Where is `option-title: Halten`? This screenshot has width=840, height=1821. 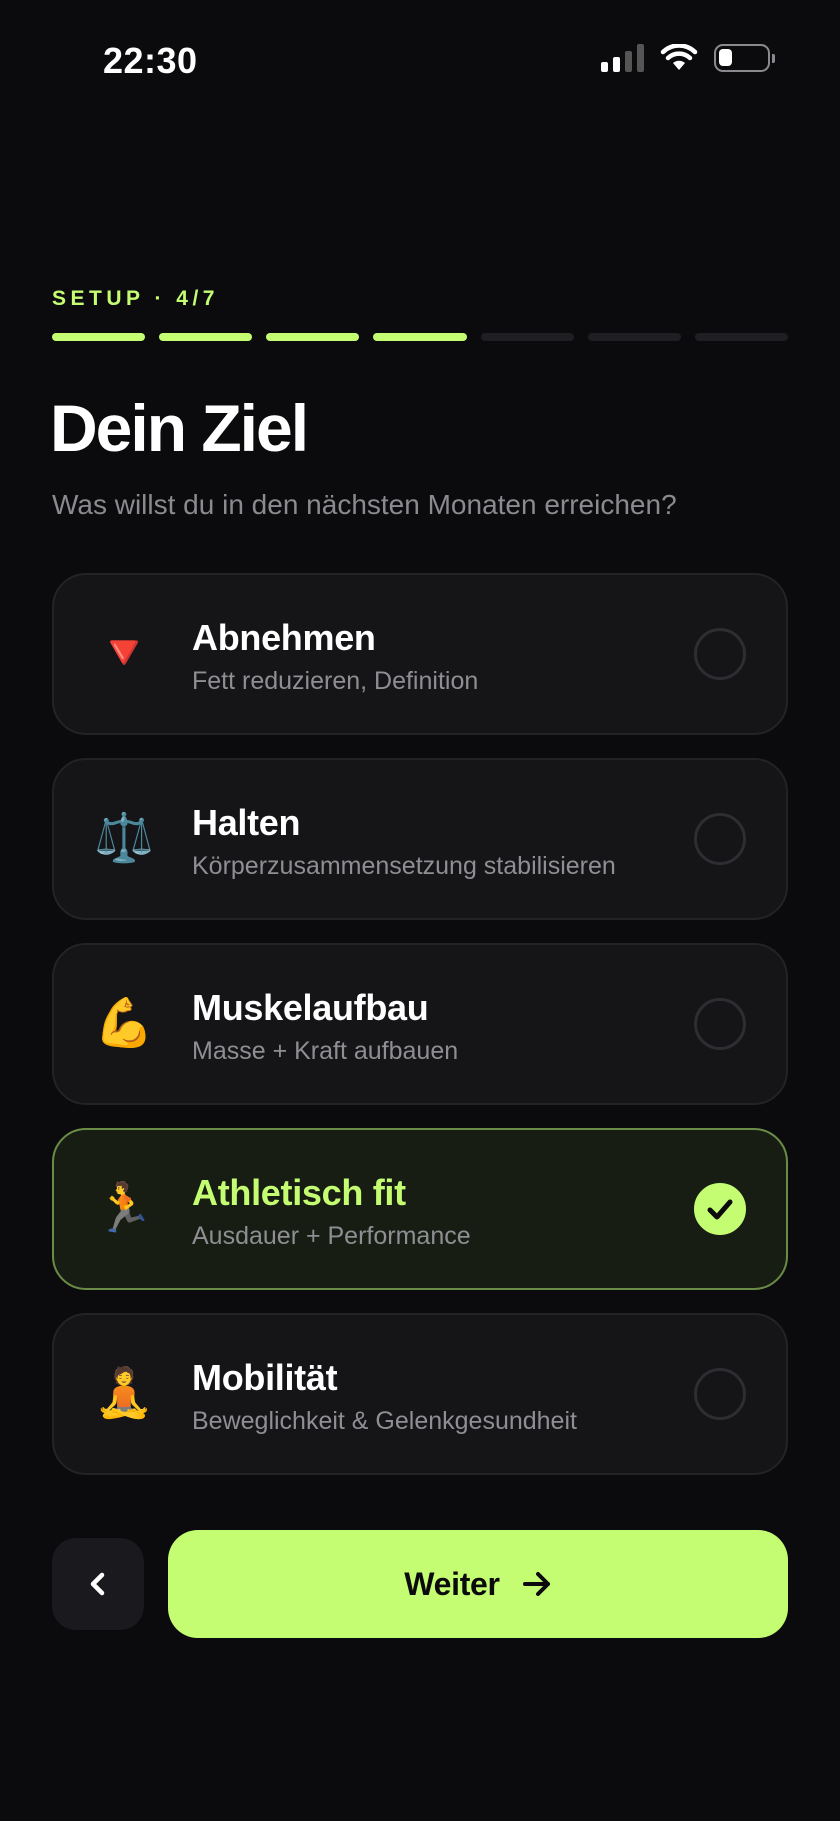 option-title: Halten is located at coordinates (246, 822).